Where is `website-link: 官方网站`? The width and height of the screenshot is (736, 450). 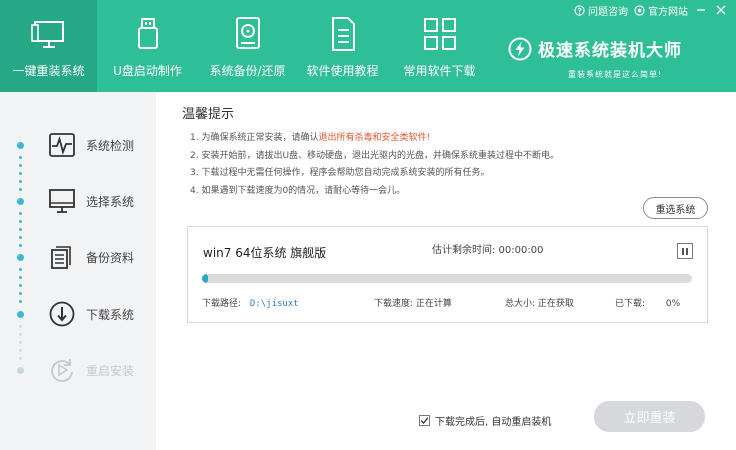 website-link: 官方网站 is located at coordinates (661, 10).